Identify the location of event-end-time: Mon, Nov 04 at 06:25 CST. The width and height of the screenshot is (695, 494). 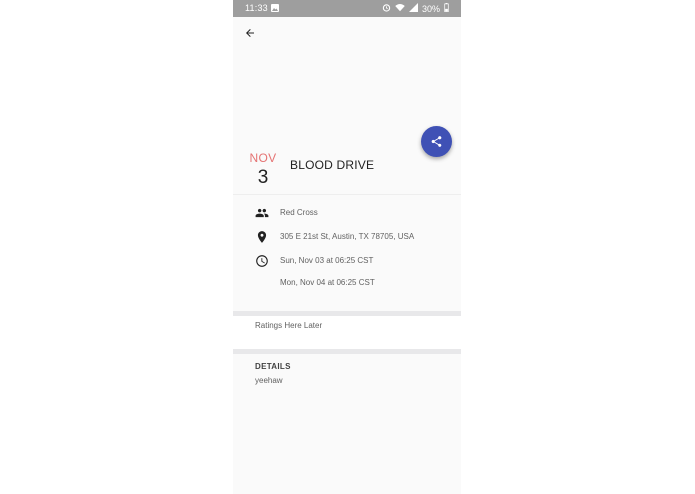
(327, 282).